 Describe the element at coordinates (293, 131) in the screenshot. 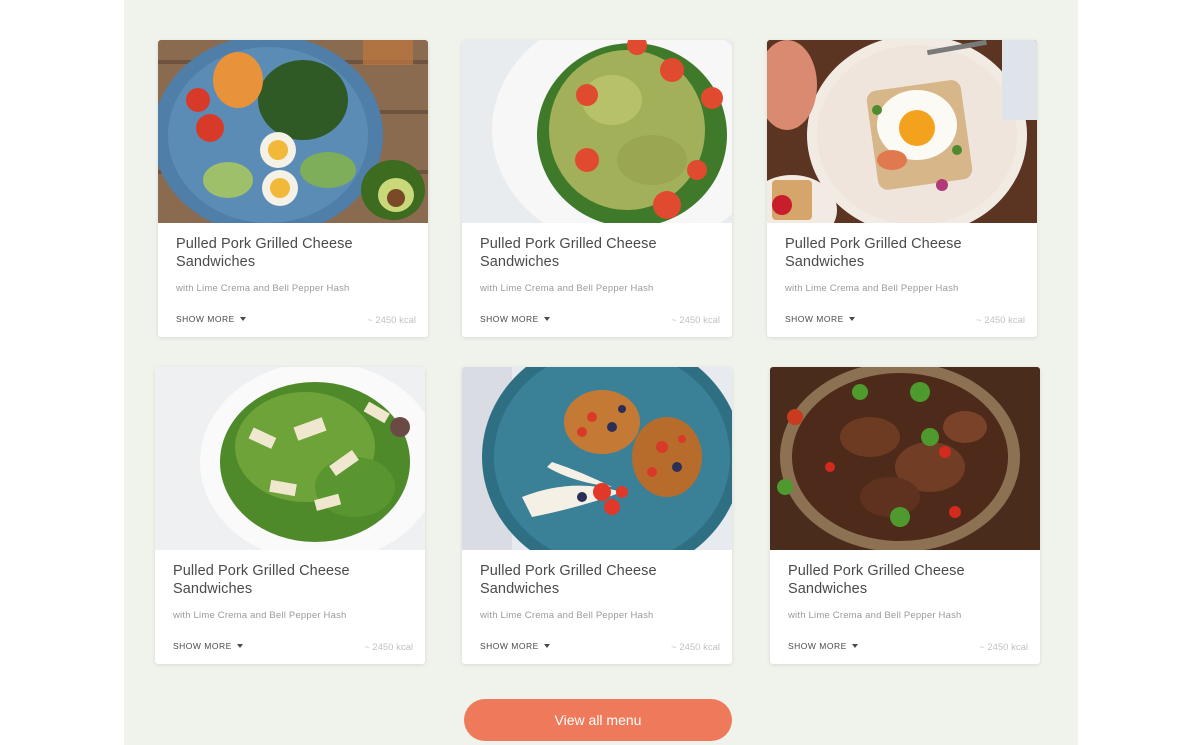

I see `salad-bowl-with-eggs-photo` at that location.